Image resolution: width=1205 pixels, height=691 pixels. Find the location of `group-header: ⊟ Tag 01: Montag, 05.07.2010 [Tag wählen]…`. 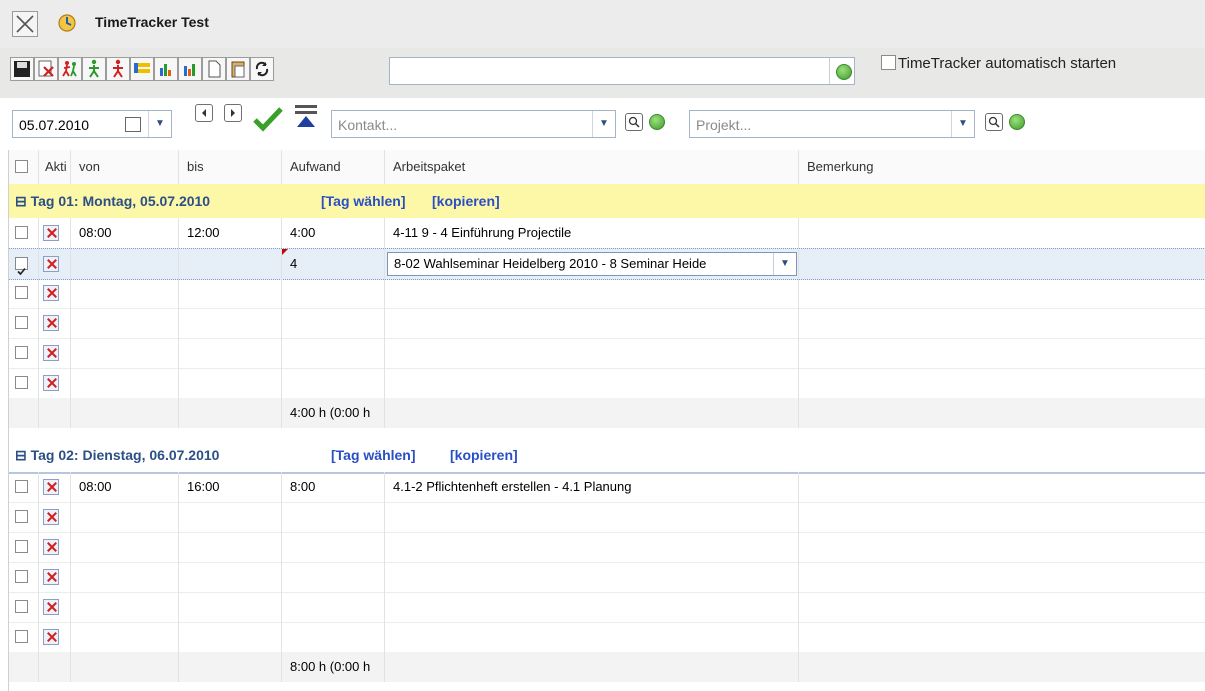

group-header: ⊟ Tag 01: Montag, 05.07.2010 [Tag wählen]… is located at coordinates (607, 201).